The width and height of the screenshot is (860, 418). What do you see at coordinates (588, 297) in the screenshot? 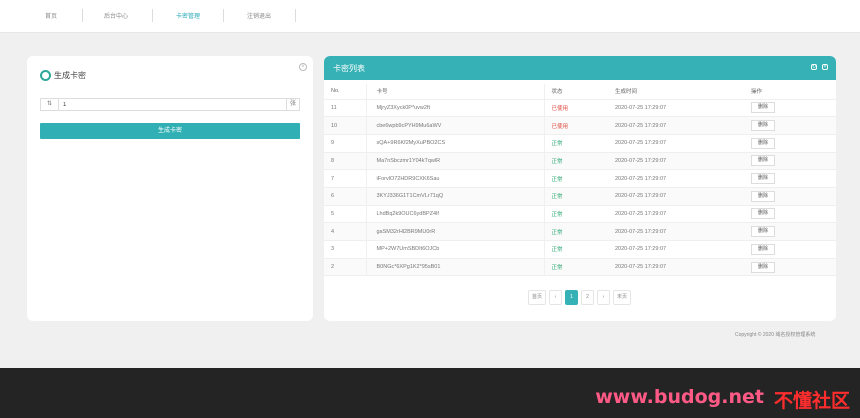
I see `page-2: 2` at bounding box center [588, 297].